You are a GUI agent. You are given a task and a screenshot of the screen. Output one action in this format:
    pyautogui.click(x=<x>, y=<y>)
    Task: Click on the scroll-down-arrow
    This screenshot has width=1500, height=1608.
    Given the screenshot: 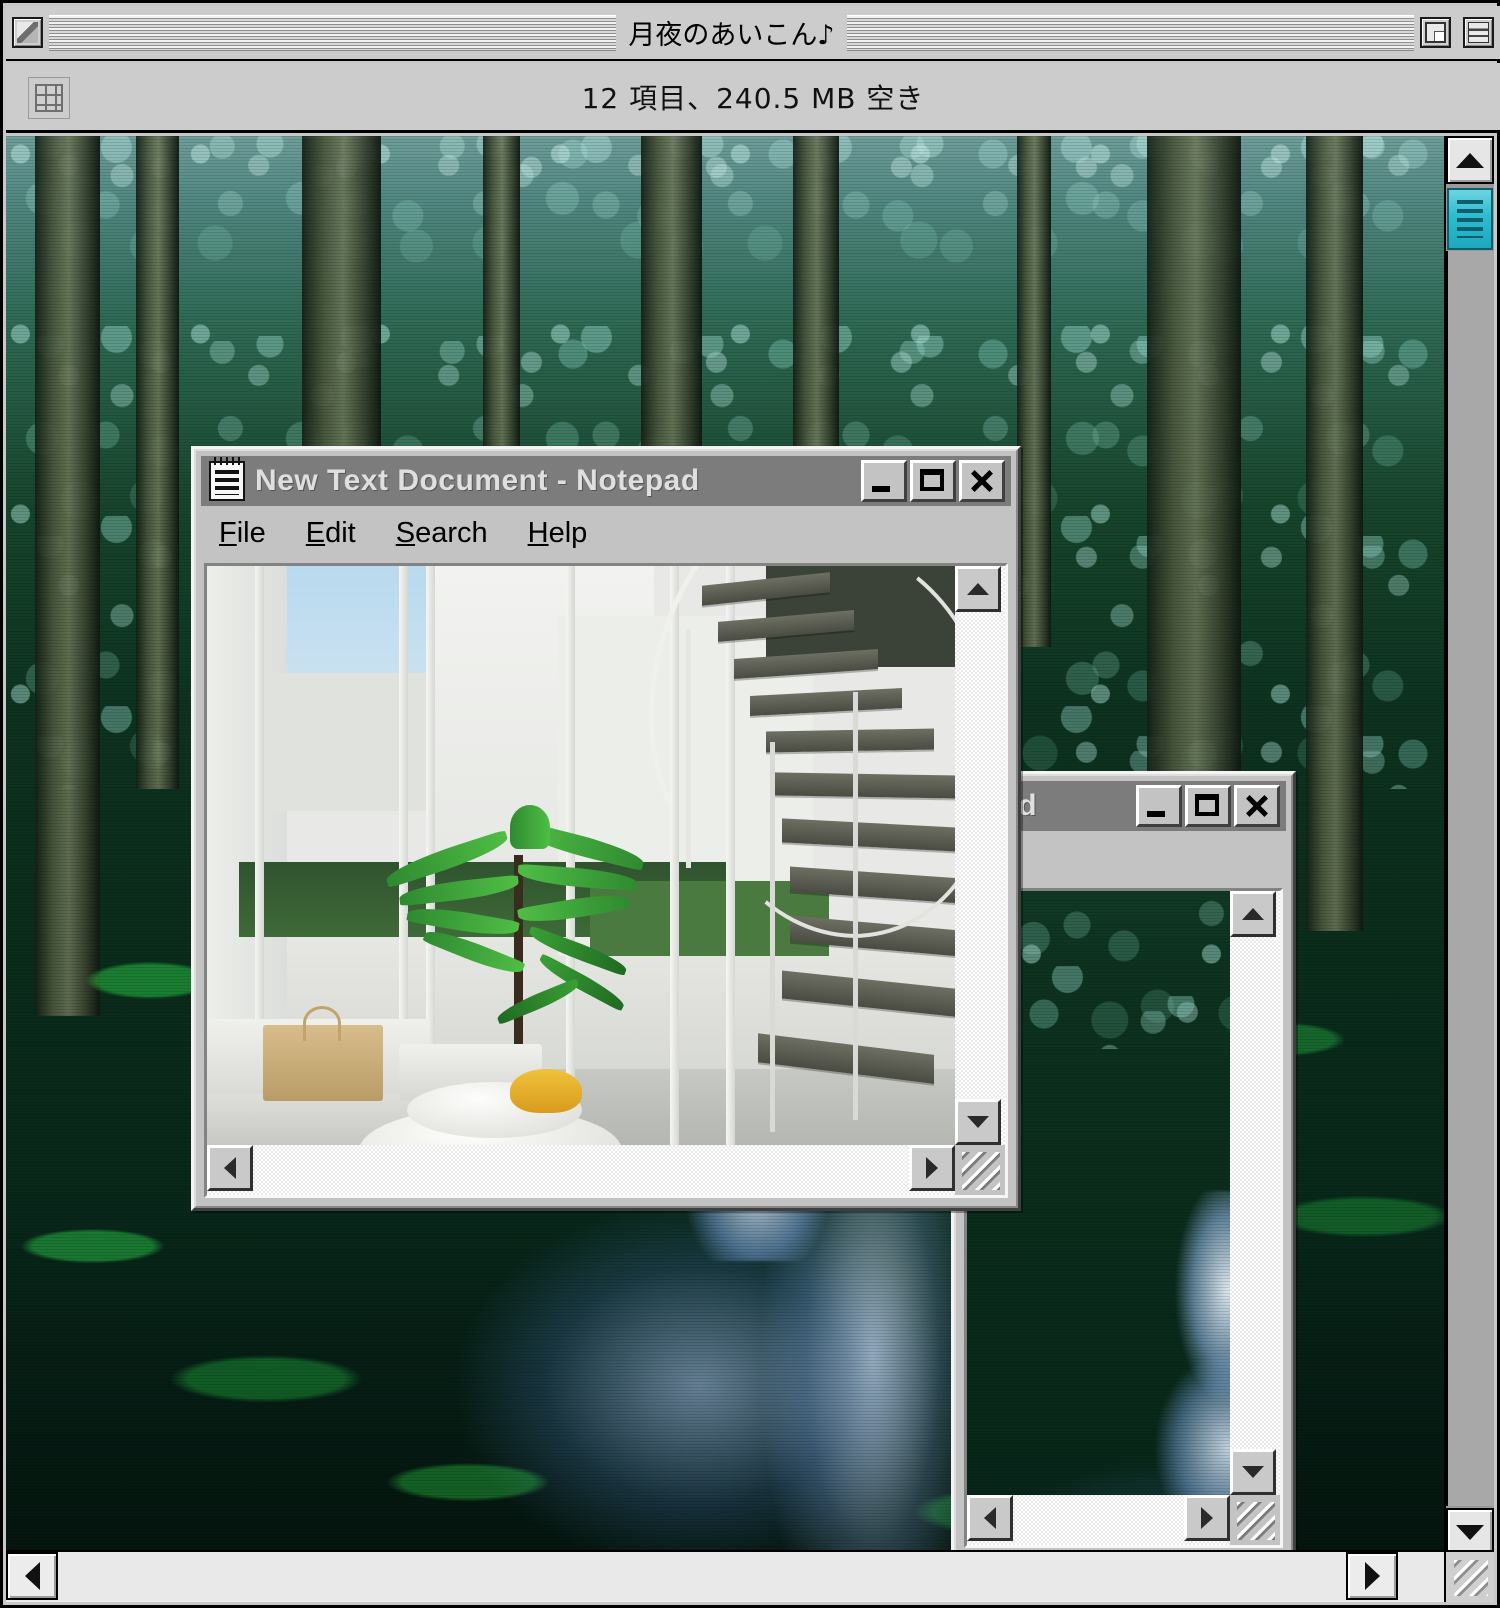 What is the action you would take?
    pyautogui.click(x=1470, y=1532)
    